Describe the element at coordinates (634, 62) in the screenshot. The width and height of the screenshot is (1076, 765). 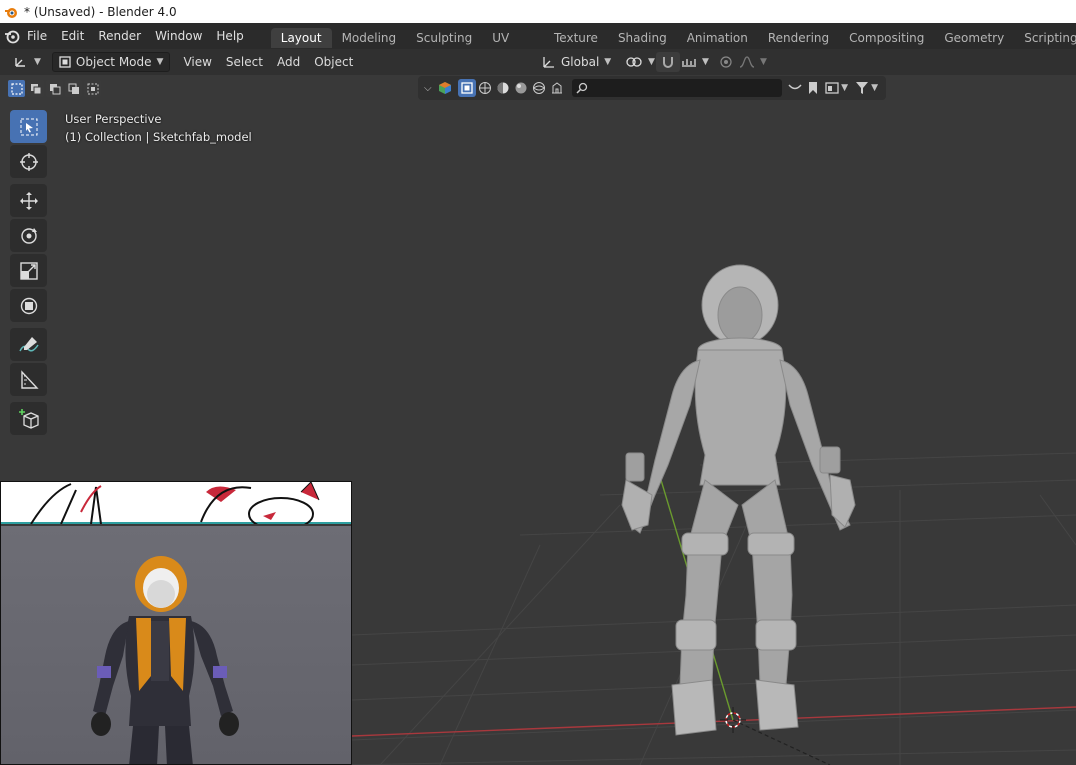
I see `link-icon` at that location.